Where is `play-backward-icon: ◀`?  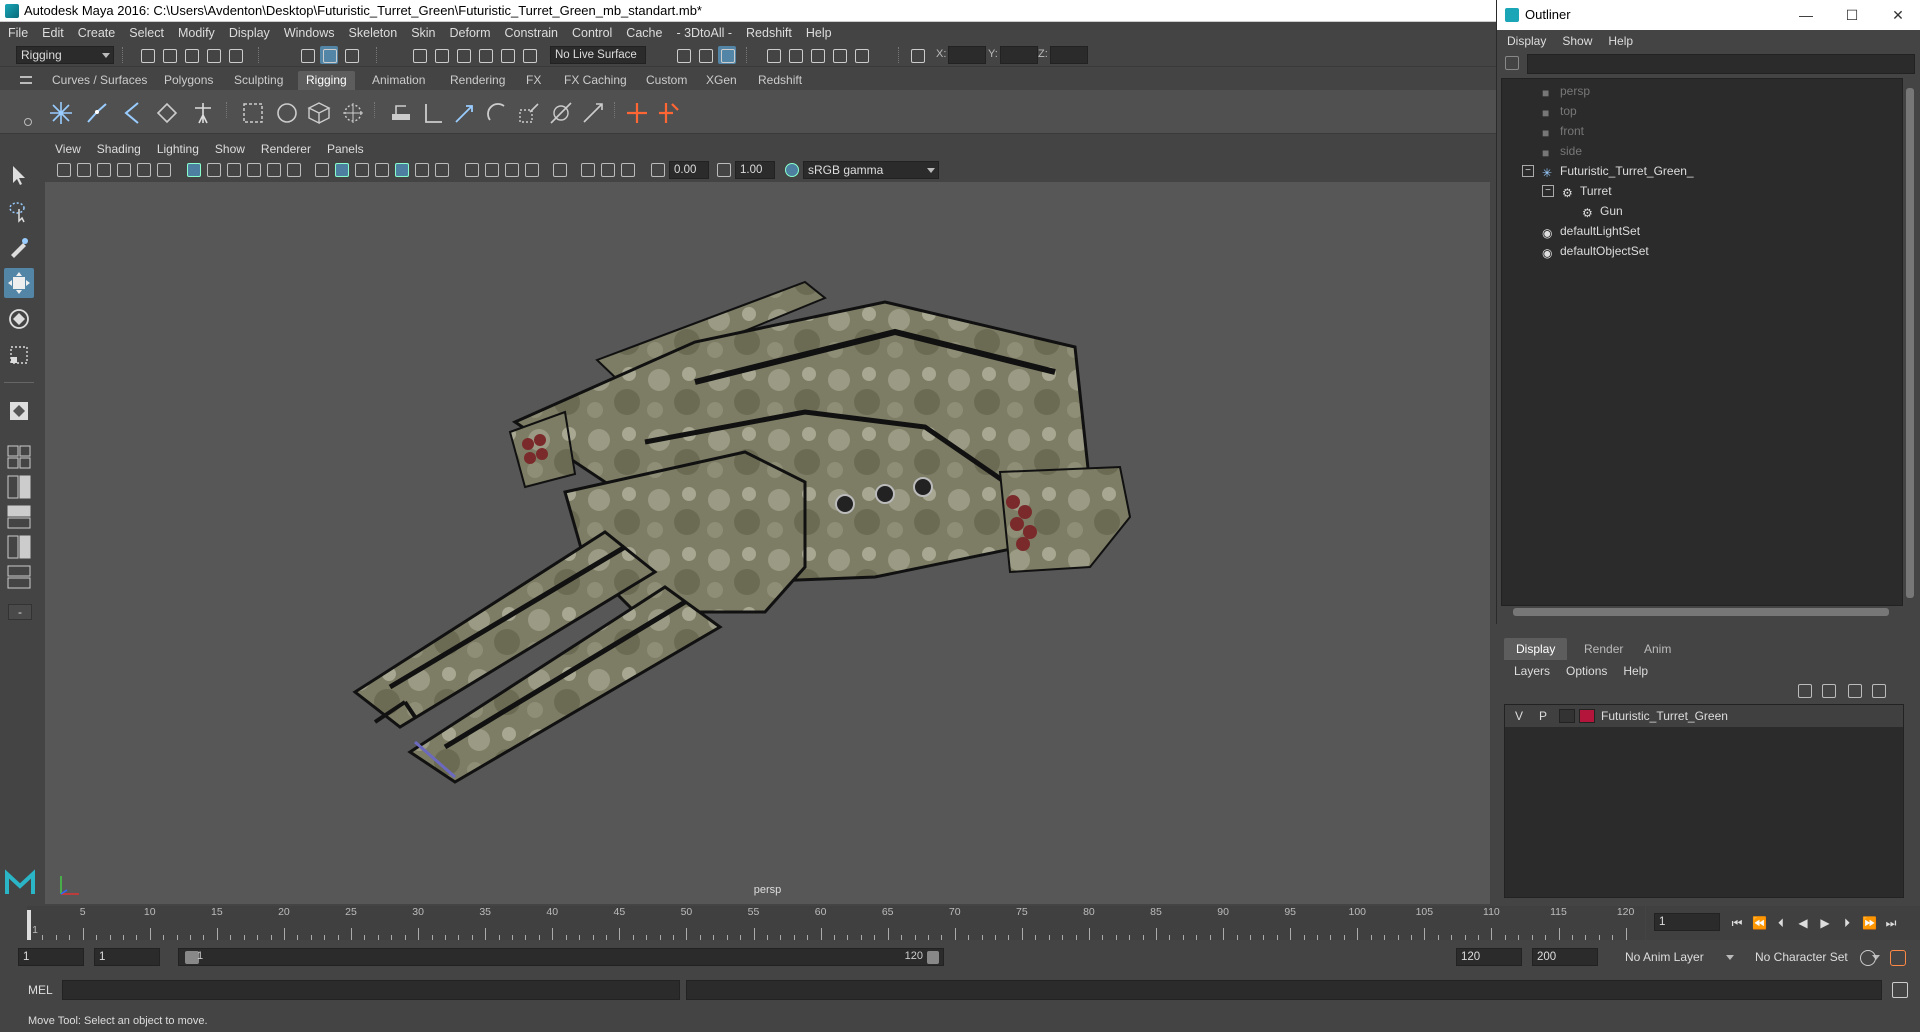
play-backward-icon: ◀ is located at coordinates (1803, 923).